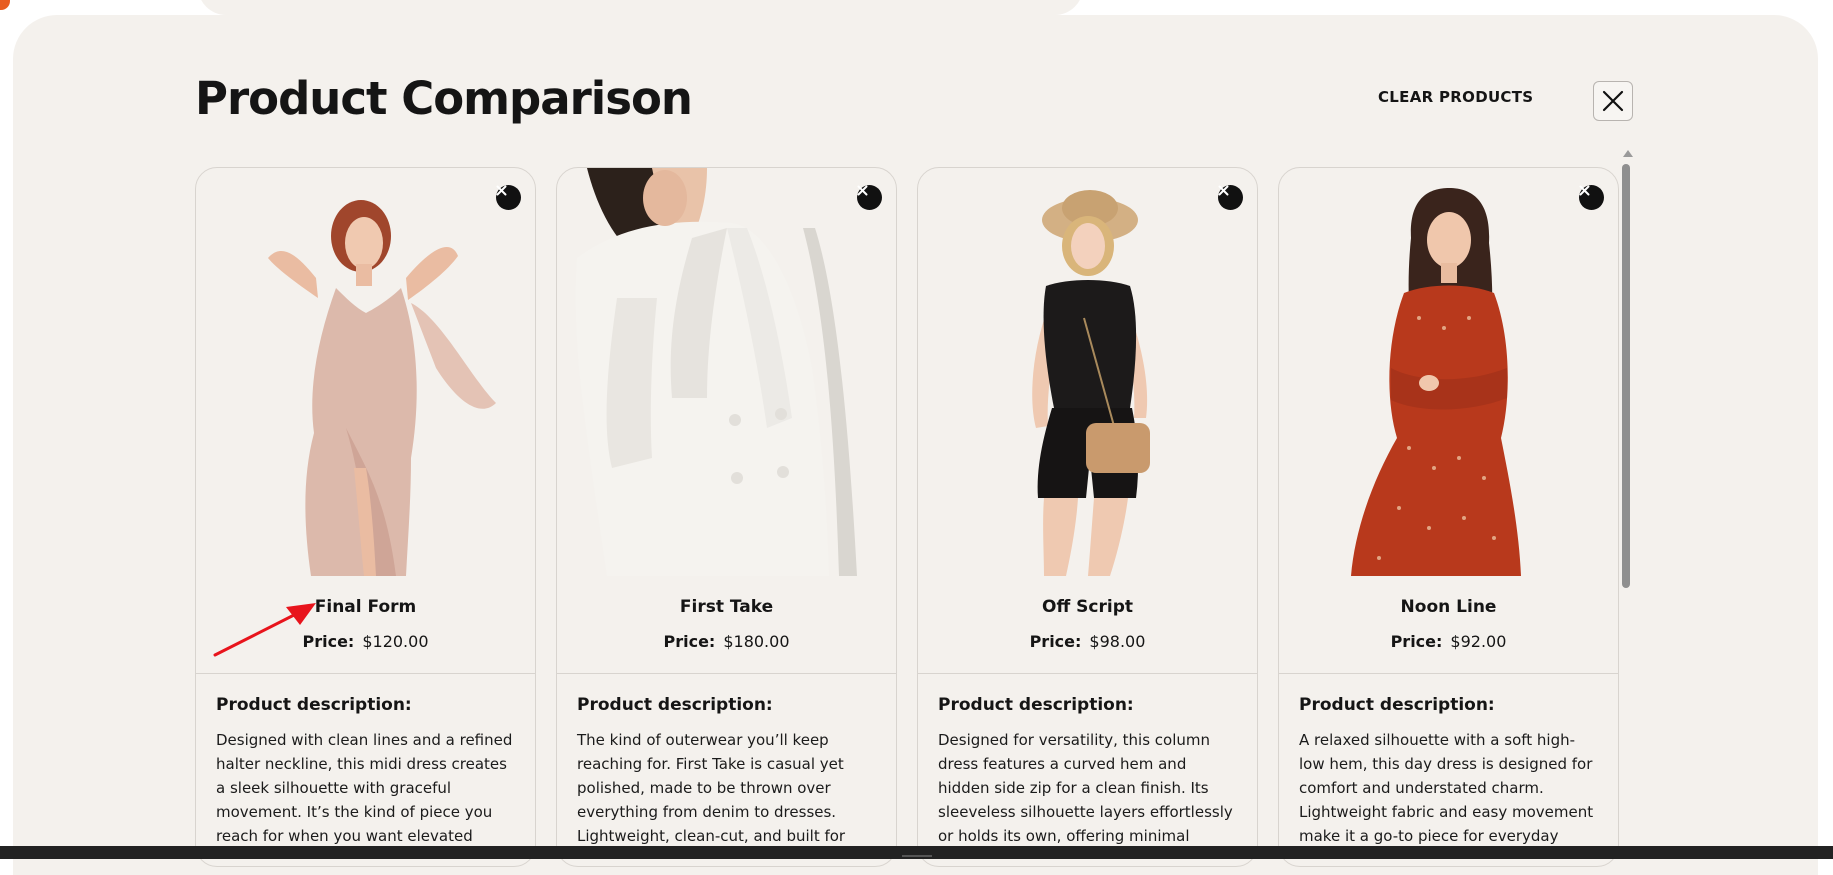 This screenshot has width=1833, height=875. I want to click on close-x-icon, so click(1613, 101).